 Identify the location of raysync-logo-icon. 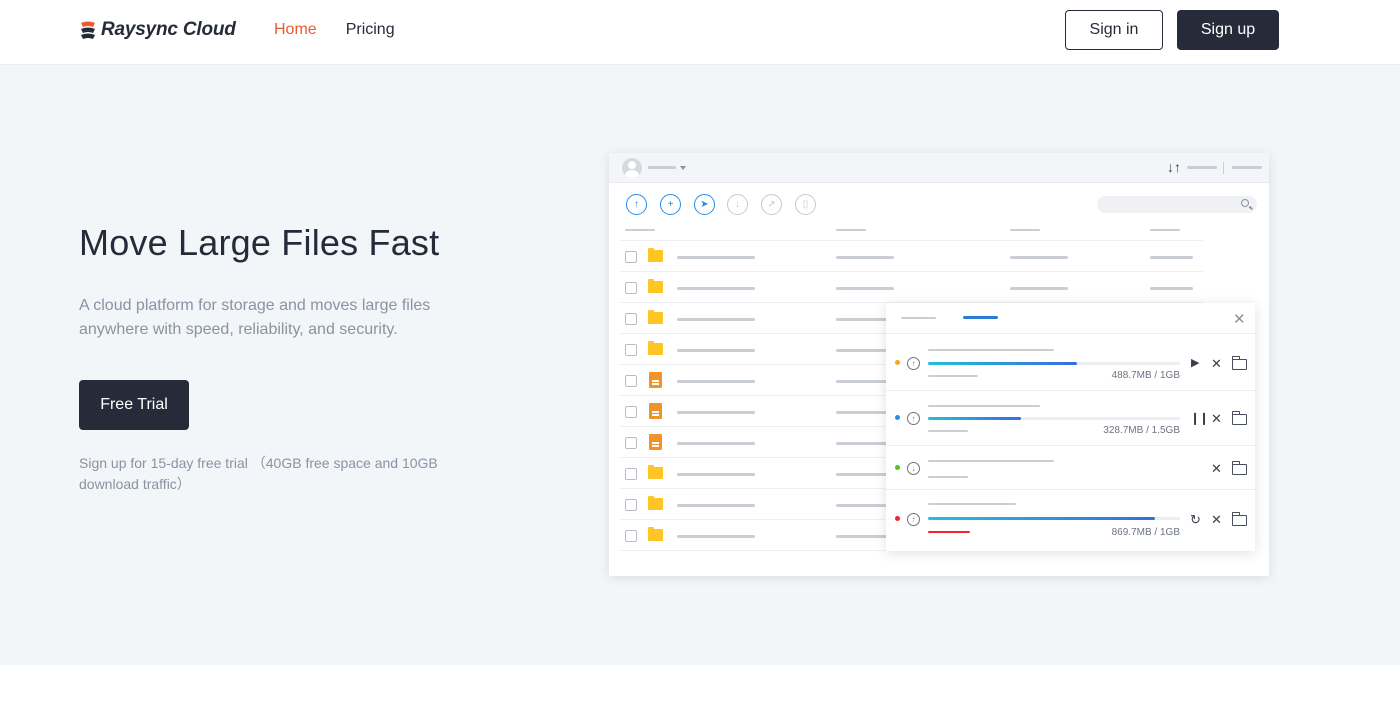
(88, 30).